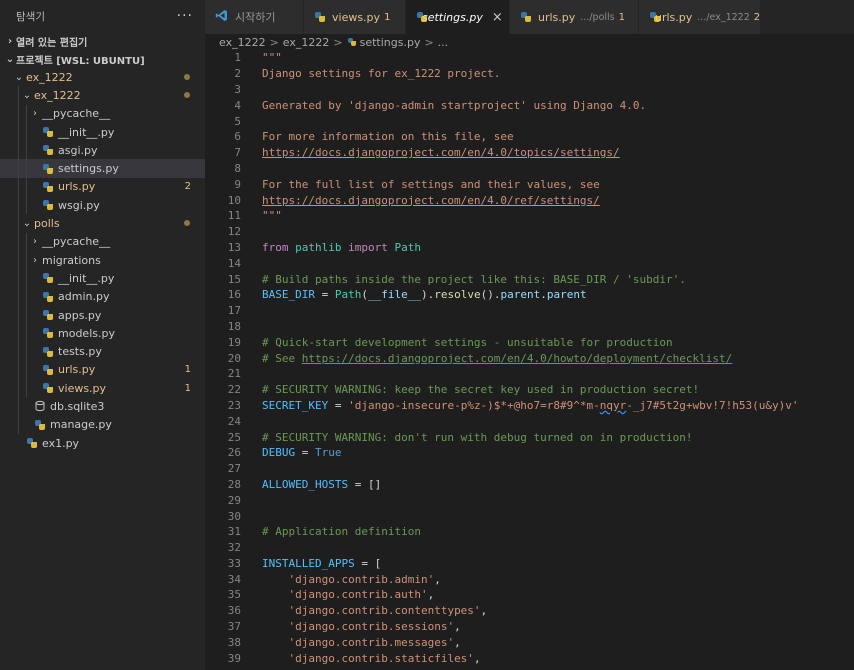 The width and height of the screenshot is (854, 670). I want to click on code-line: 26 DEBUG = True, so click(529, 453).